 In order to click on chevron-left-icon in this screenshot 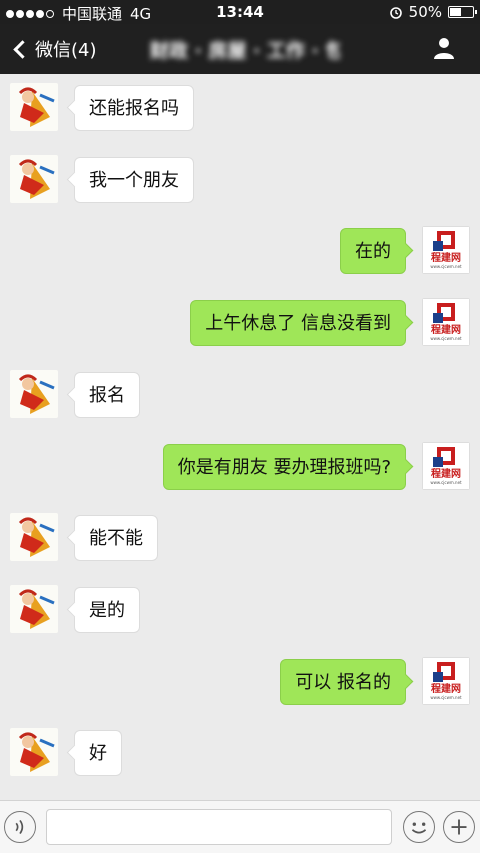, I will do `click(22, 49)`.